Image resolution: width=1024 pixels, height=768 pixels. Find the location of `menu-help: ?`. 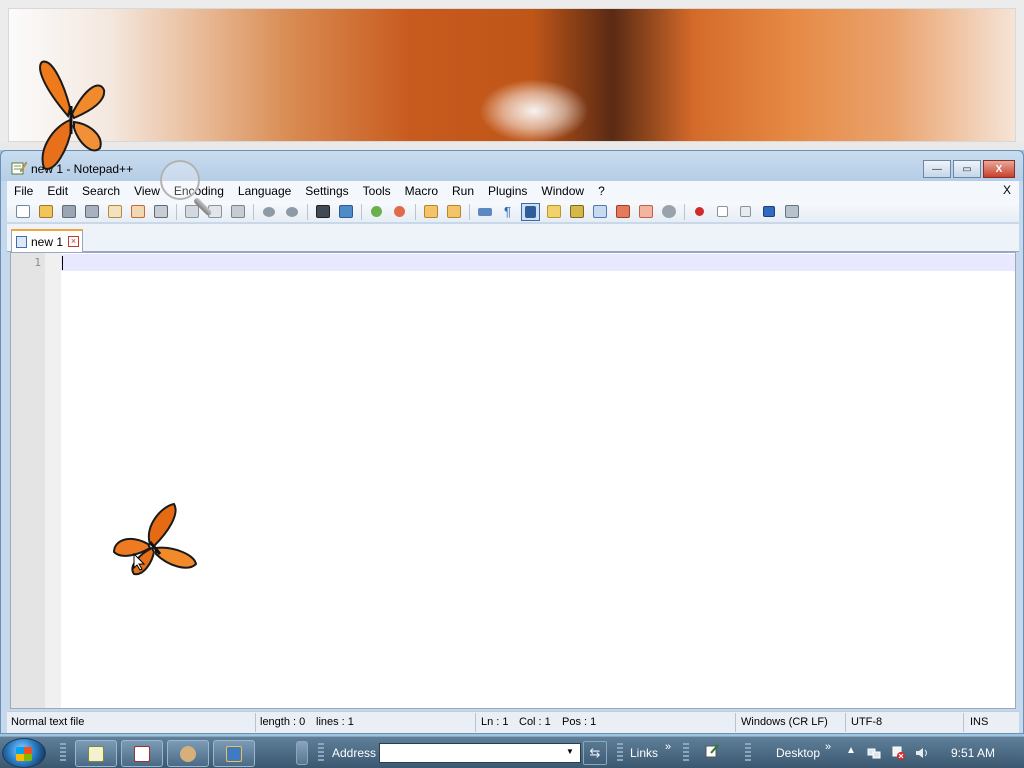

menu-help: ? is located at coordinates (601, 191).